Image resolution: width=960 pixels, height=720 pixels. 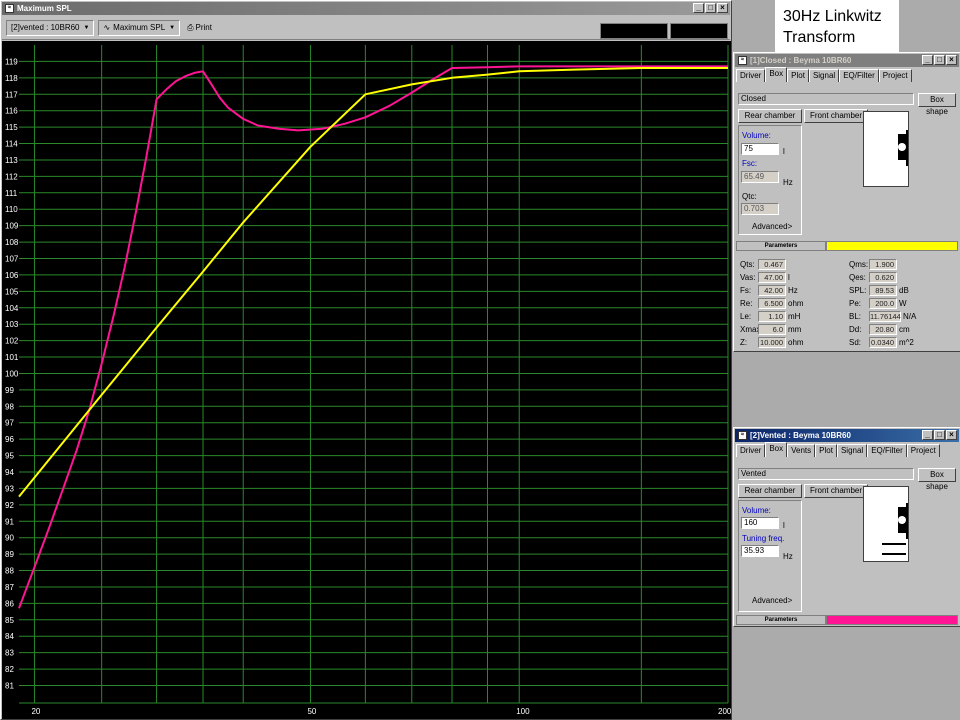 I want to click on tab-vents: Vents, so click(x=801, y=450).